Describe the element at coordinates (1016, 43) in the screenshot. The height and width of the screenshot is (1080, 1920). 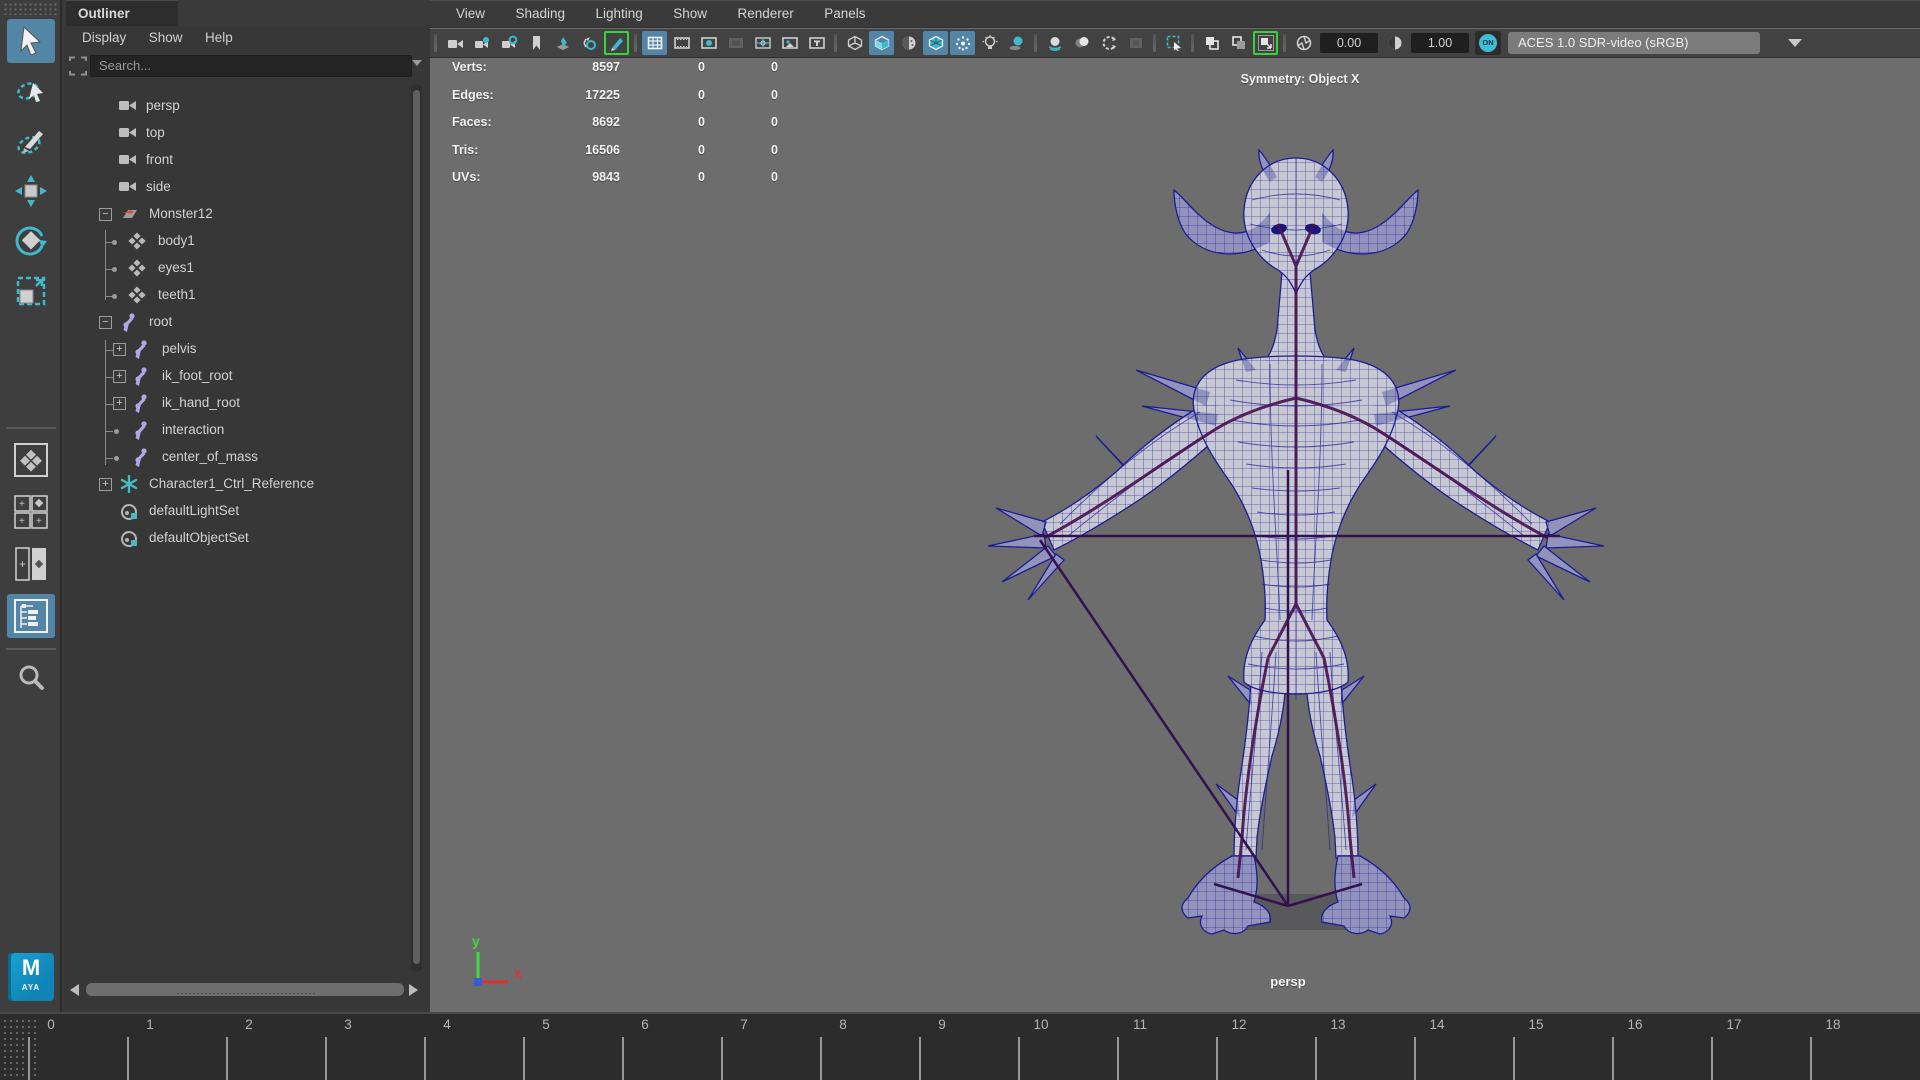
I see `shadows-icon` at that location.